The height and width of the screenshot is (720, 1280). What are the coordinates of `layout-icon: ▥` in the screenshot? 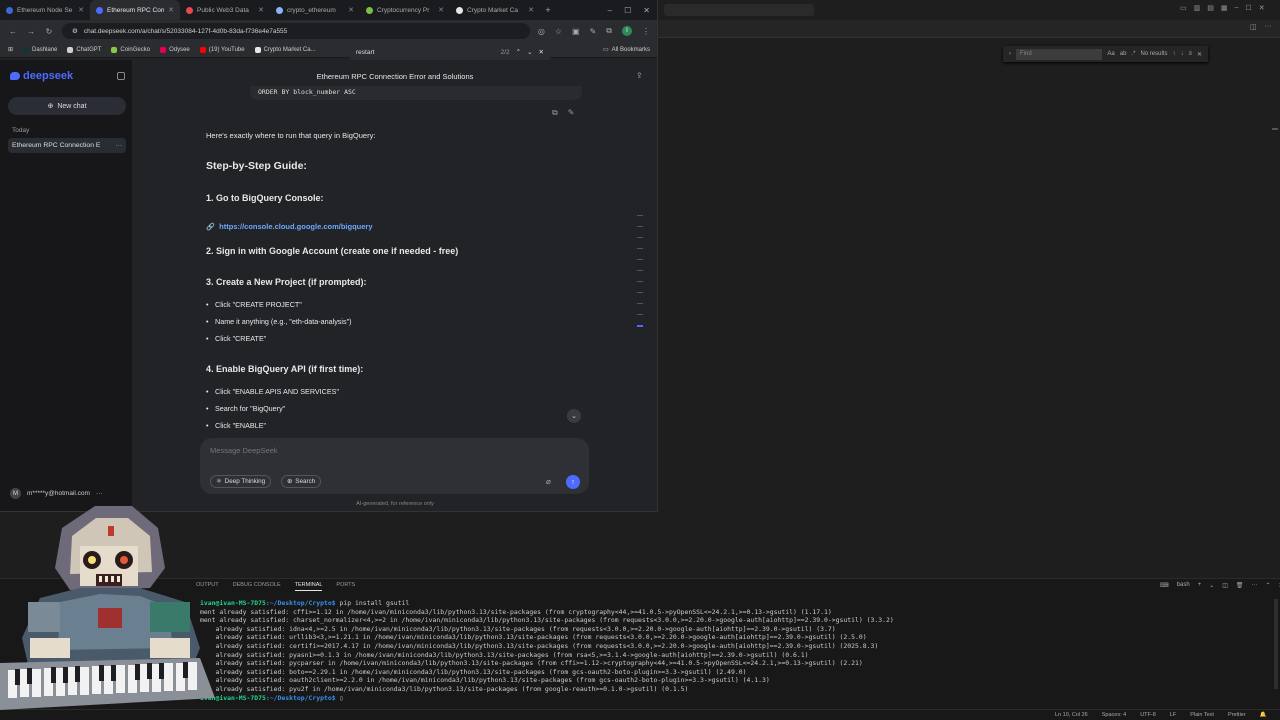 It's located at (1197, 8).